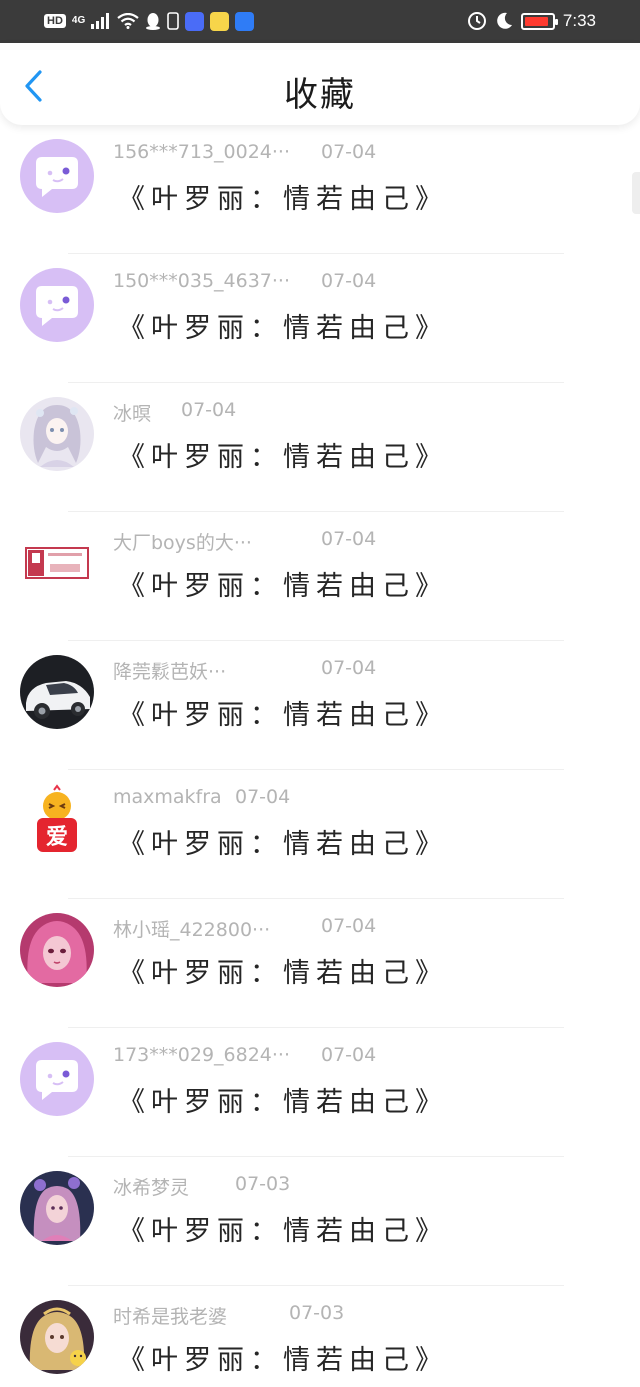 The image size is (640, 1387). I want to click on list-item: 冰希梦灵 07-03 《叶罗丽：情若由己》, so click(320, 1221).